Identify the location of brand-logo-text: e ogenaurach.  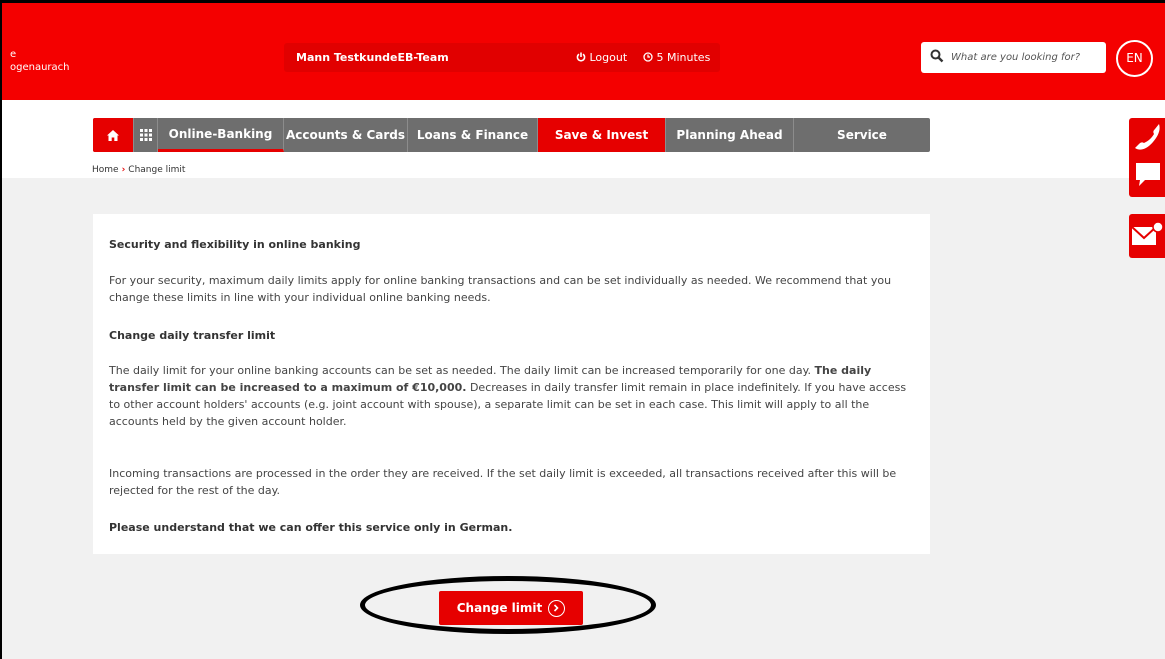
(40, 61).